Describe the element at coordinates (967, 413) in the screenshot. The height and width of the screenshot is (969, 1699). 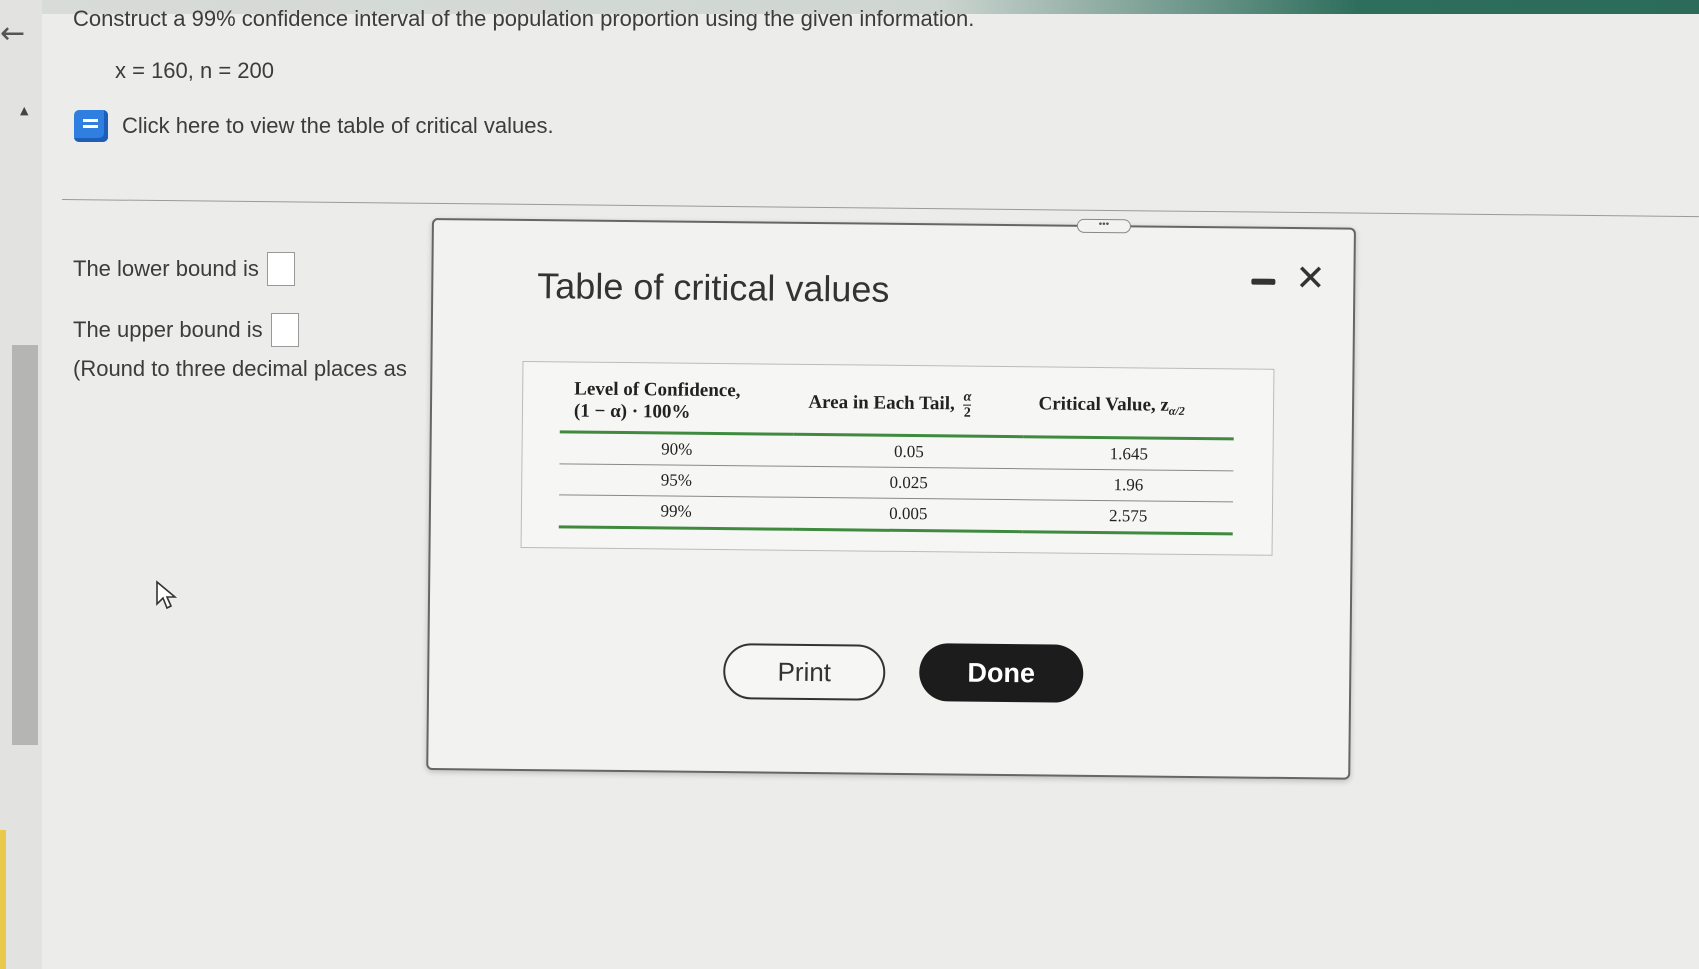
I see `frac-denominator: 2` at that location.